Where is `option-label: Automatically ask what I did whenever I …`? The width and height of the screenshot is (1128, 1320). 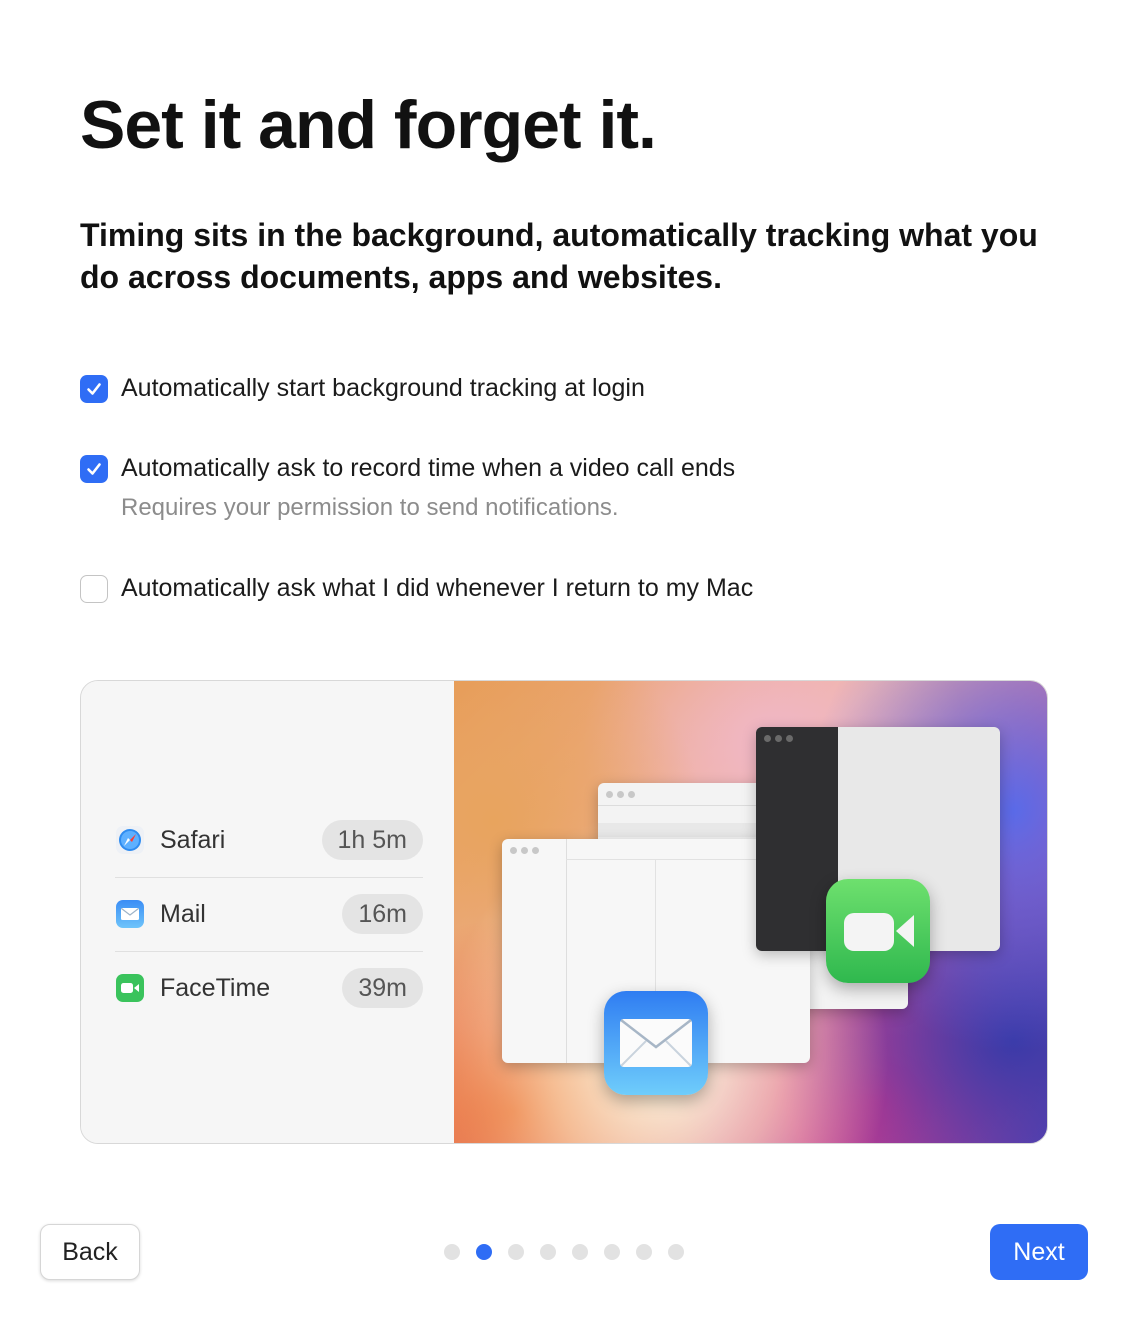 option-label: Automatically ask what I did whenever I … is located at coordinates (437, 588).